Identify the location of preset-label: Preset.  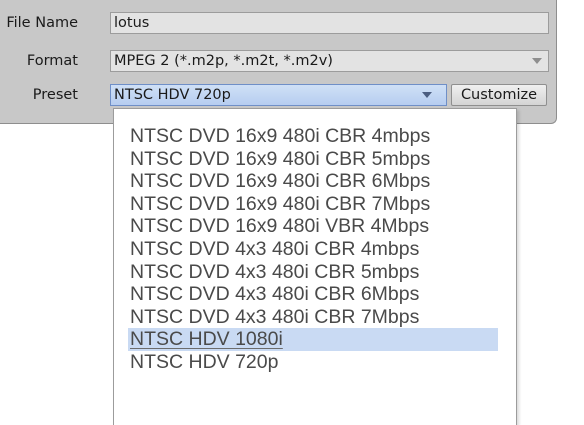
(55, 95).